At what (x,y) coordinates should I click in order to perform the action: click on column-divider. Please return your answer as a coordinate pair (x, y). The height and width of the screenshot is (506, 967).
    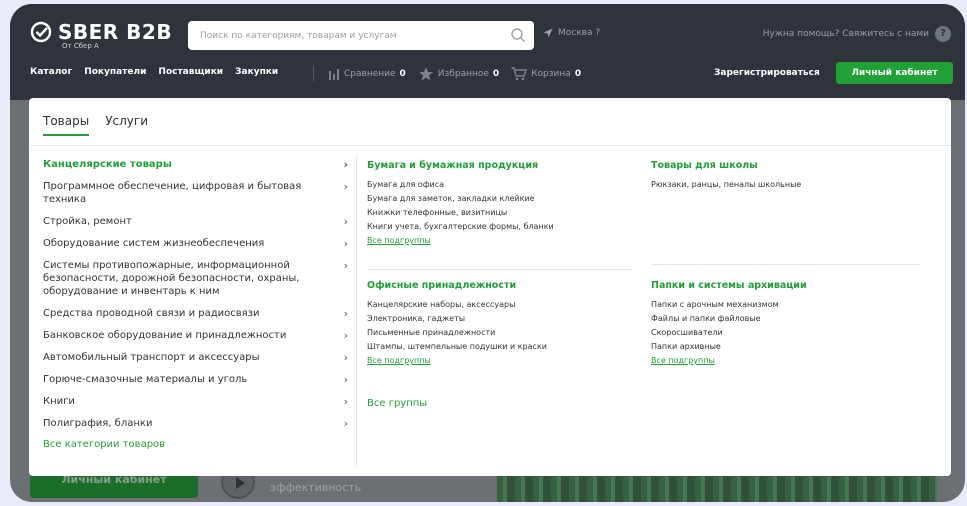
    Looking at the image, I should click on (356, 311).